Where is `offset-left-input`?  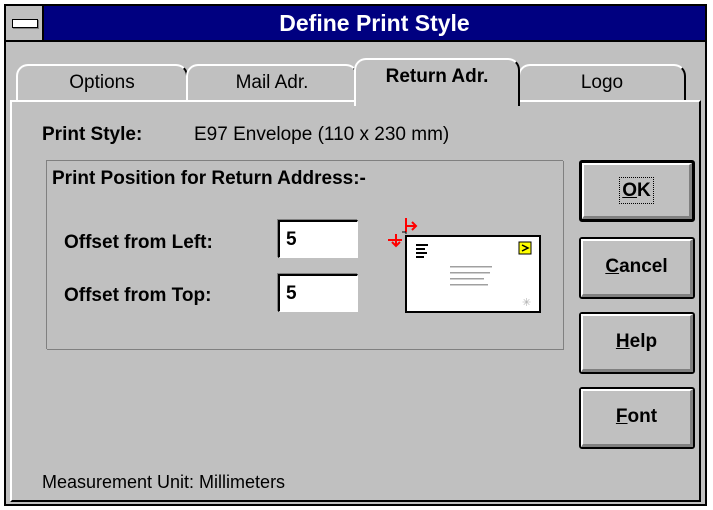 offset-left-input is located at coordinates (318, 239).